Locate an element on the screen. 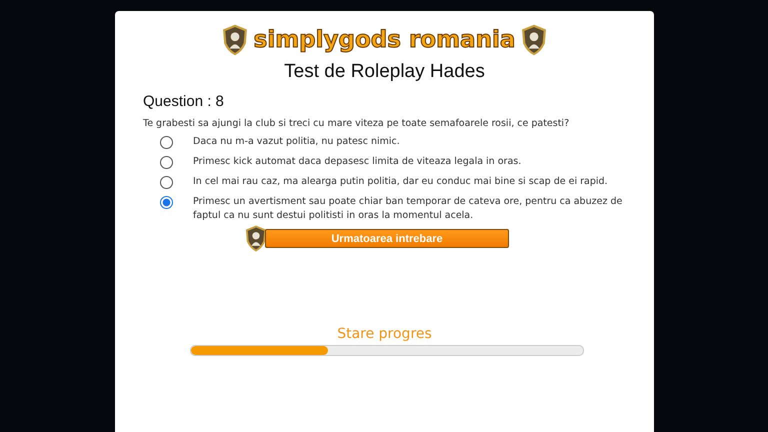 Image resolution: width=768 pixels, height=432 pixels. next-question-button: Urmatoarea intrebare is located at coordinates (387, 238).